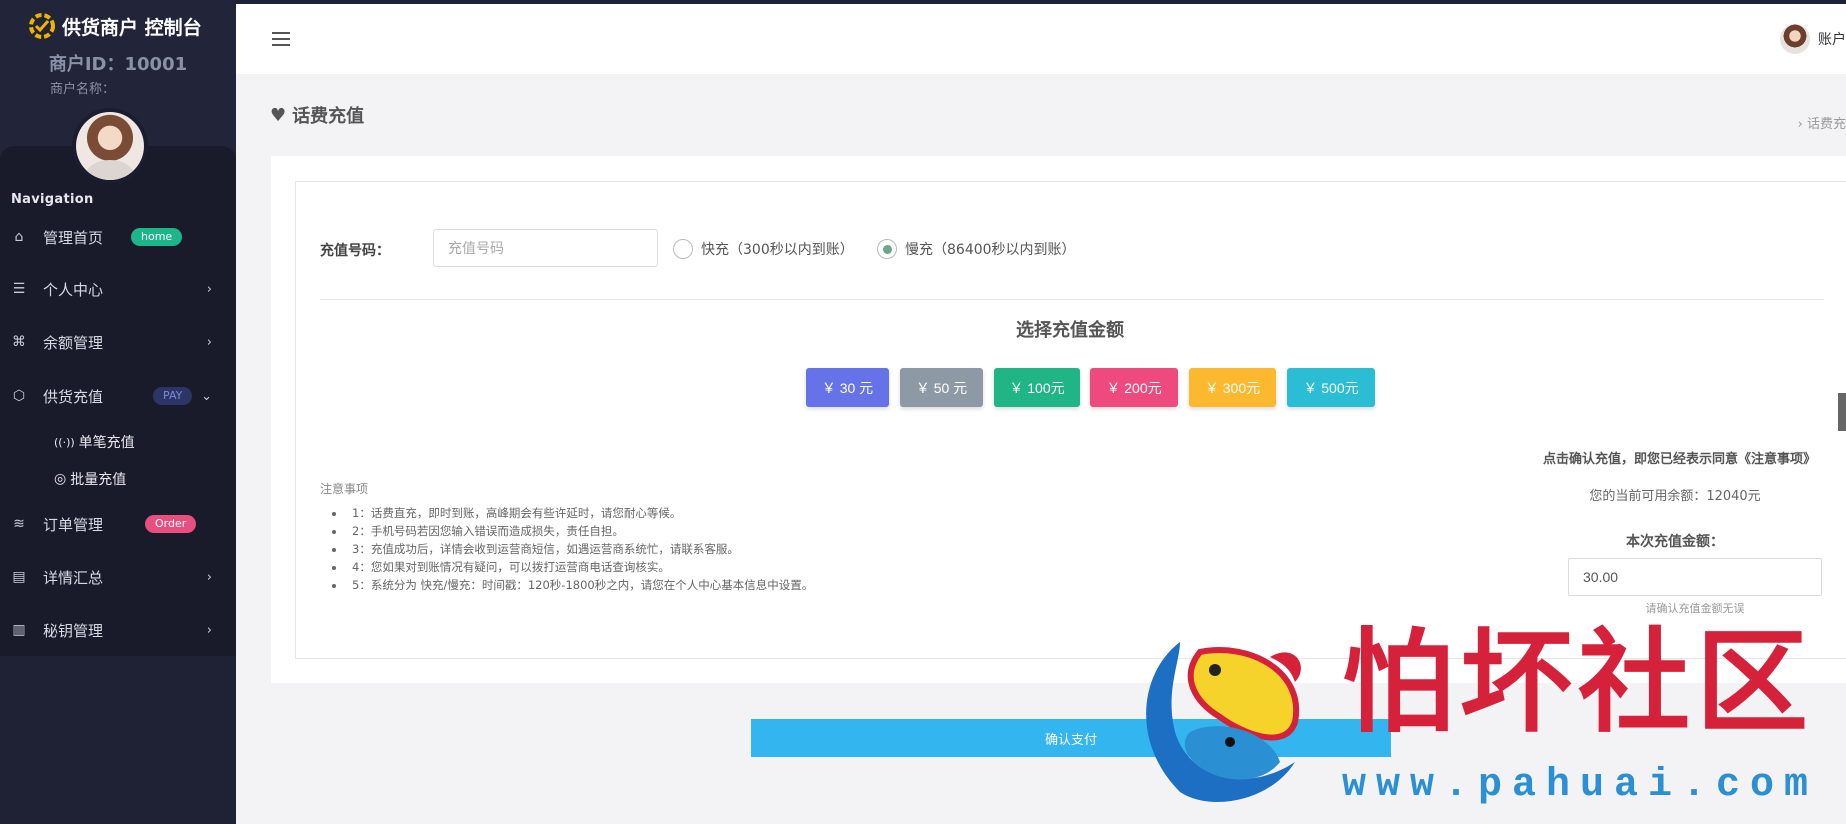  Describe the element at coordinates (990, 250) in the screenshot. I see `radio-slow-label: 慢充（86400秒以内到账）` at that location.